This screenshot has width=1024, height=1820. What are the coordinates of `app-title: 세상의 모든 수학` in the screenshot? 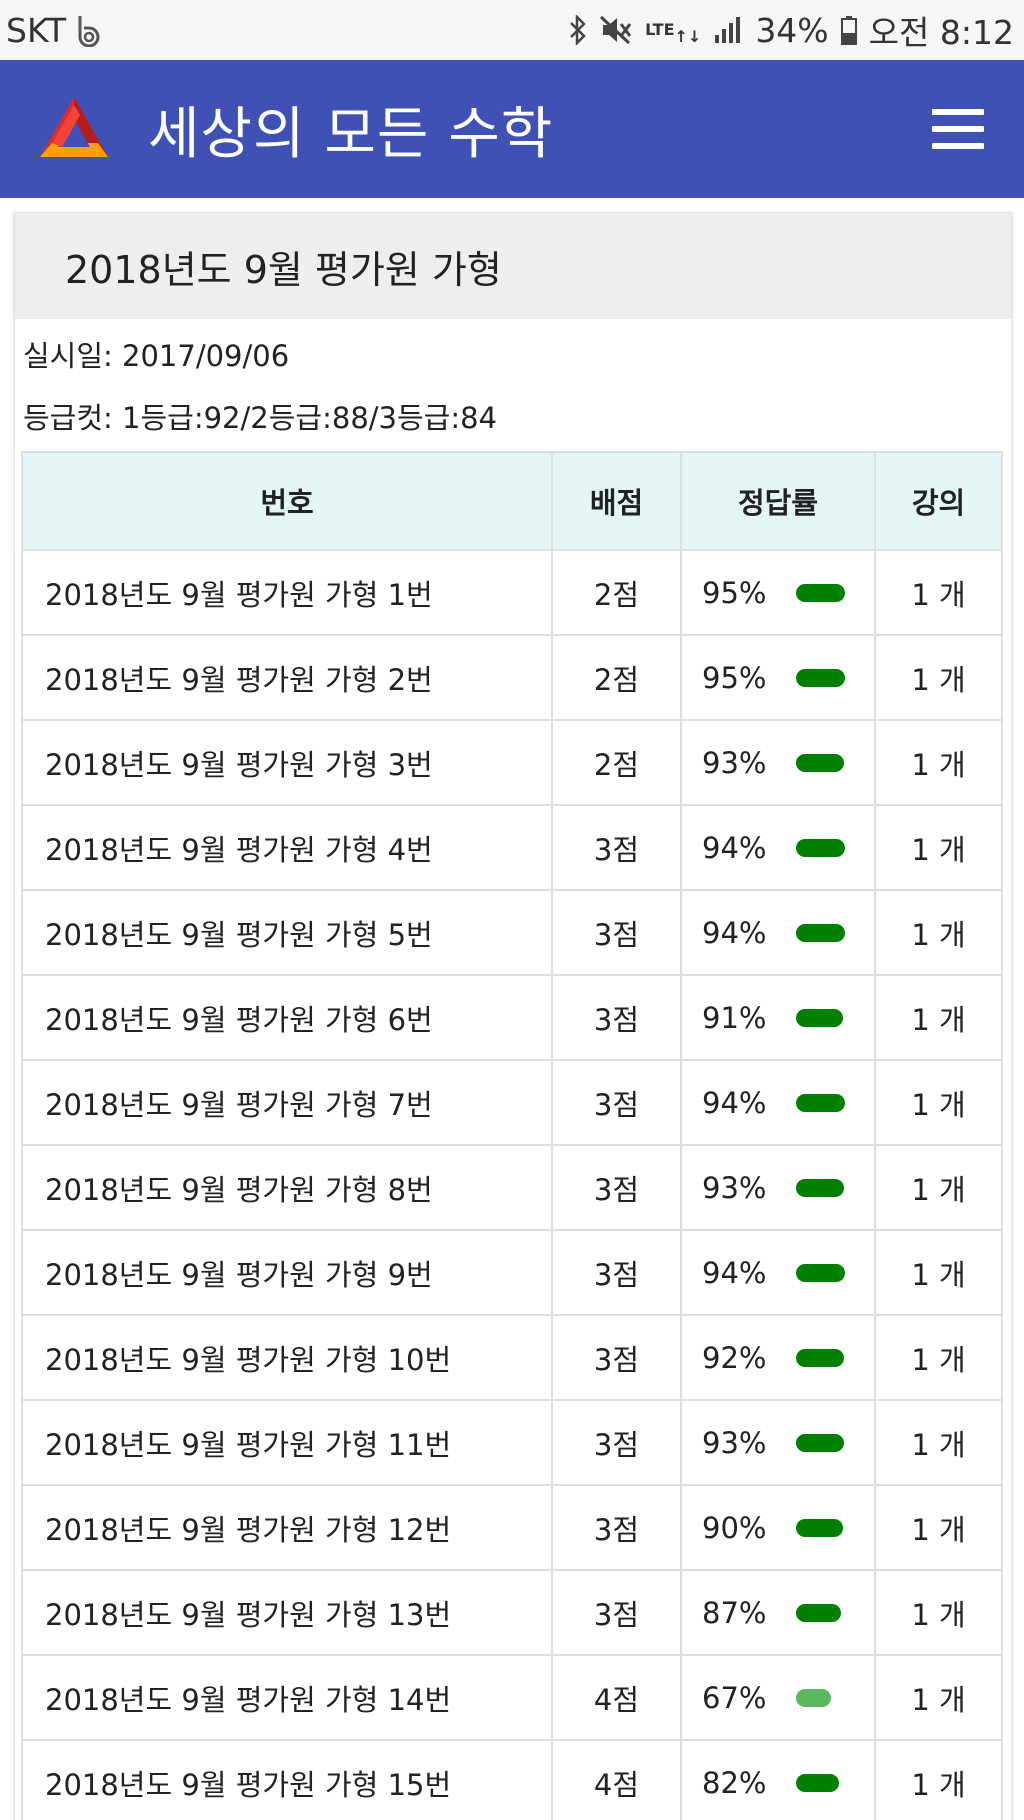 It's located at (351, 134).